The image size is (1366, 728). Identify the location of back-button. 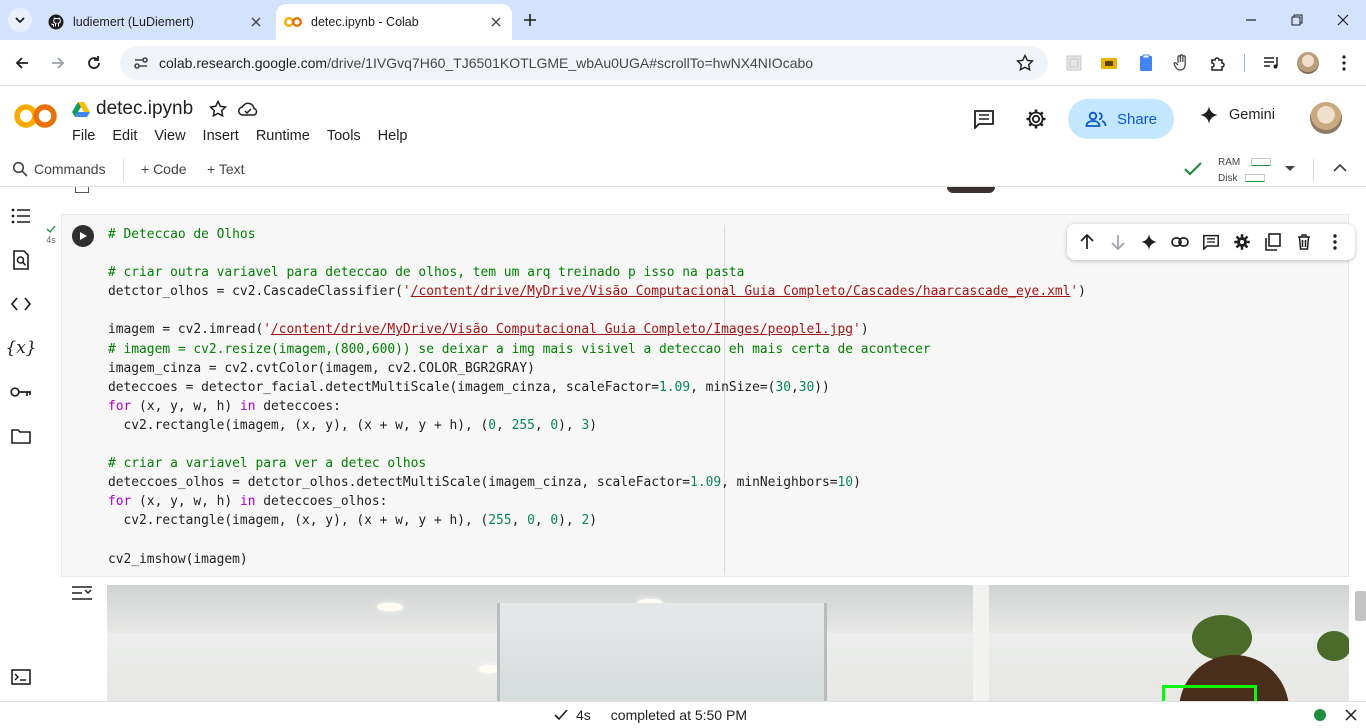
(22, 63).